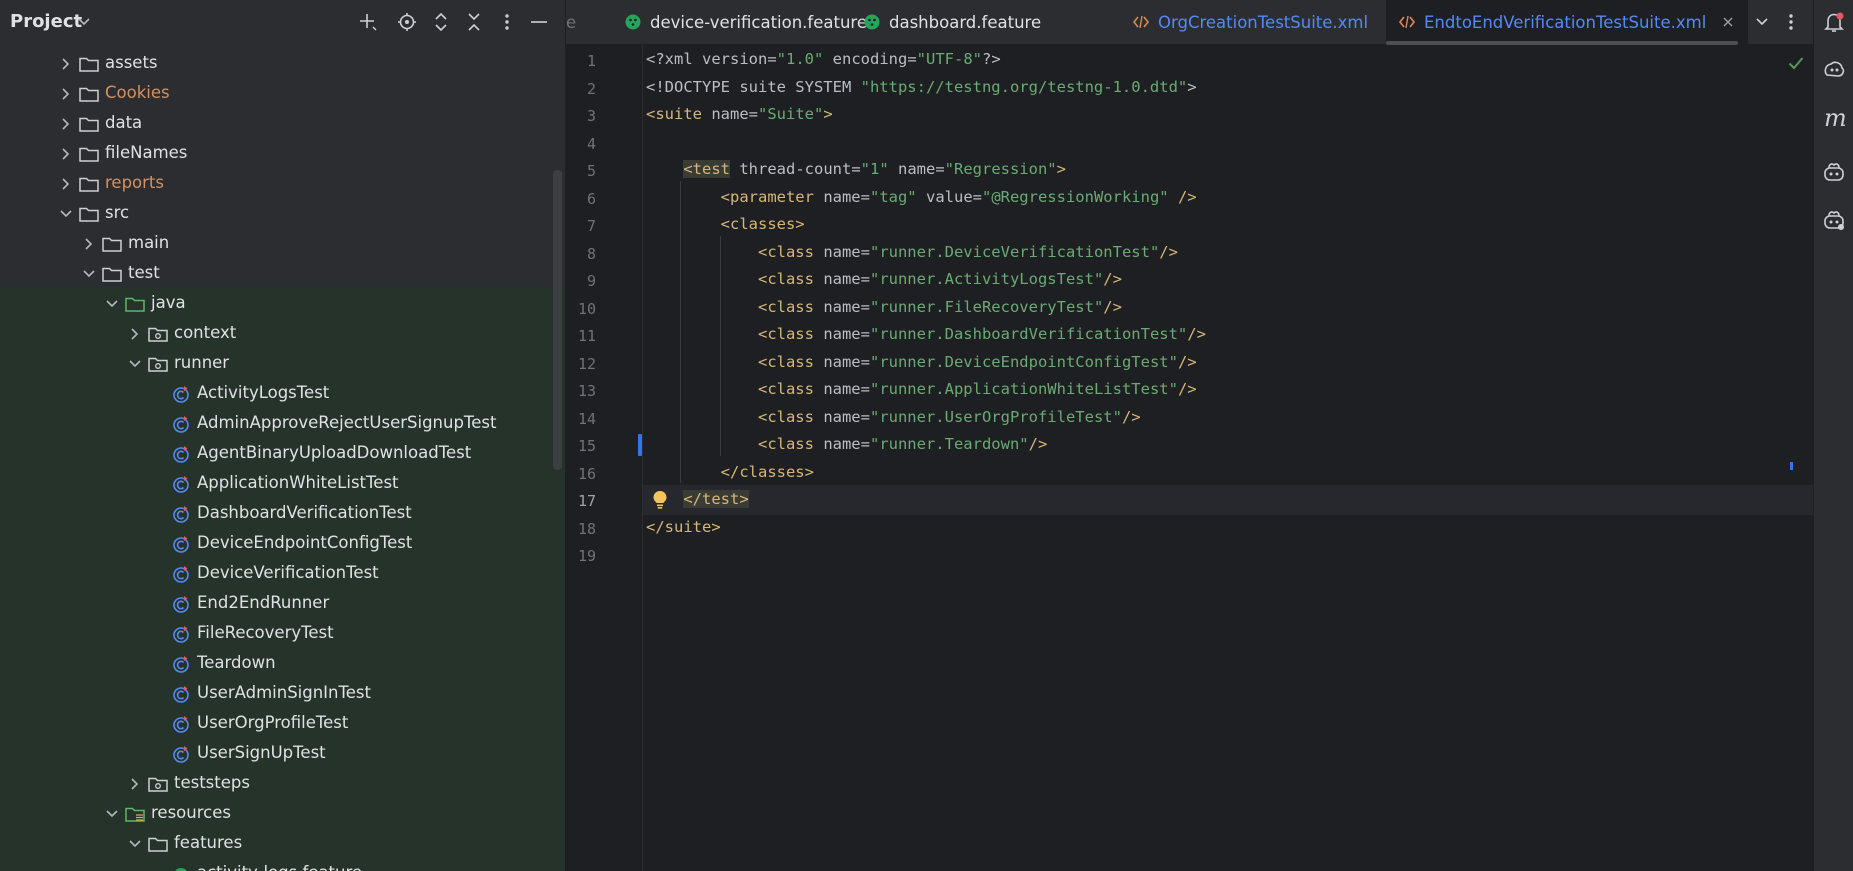 This screenshot has width=1853, height=871. What do you see at coordinates (1252, 22) in the screenshot?
I see `tab-org-creation-suite: OrgCreationTestSuite.xml` at bounding box center [1252, 22].